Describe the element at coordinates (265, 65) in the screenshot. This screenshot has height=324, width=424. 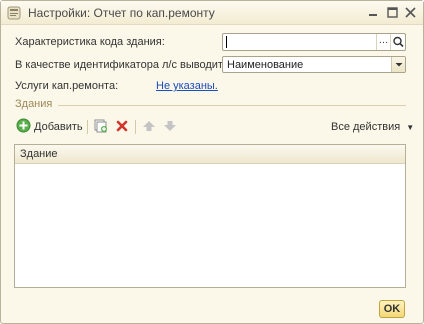
I see `identifier-value: Наименование` at that location.